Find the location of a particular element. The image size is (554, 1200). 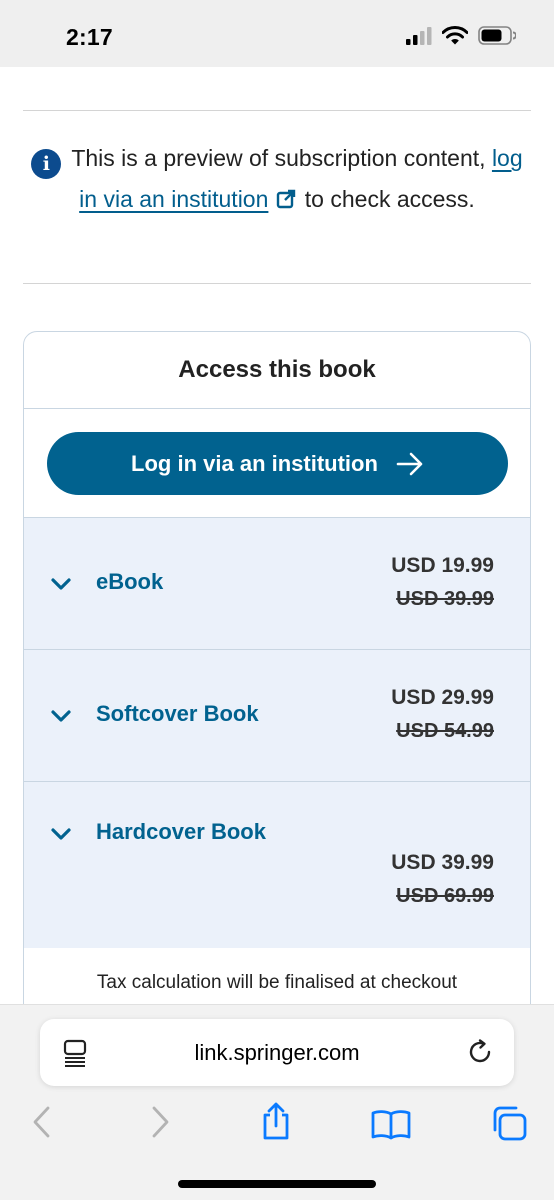

status-bar: 2:17 is located at coordinates (277, 33).